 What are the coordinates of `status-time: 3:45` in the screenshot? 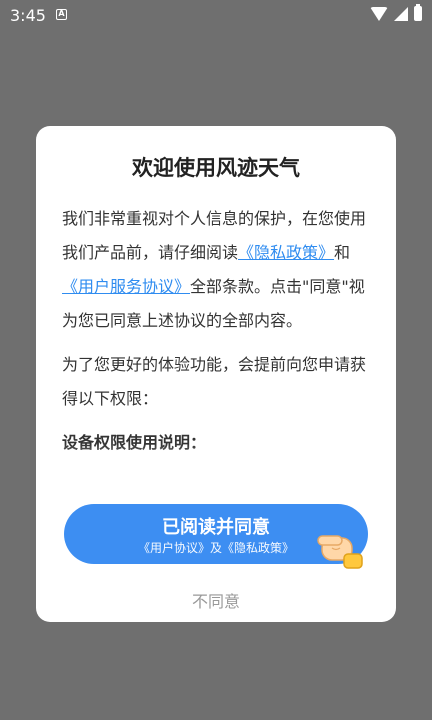 It's located at (28, 15).